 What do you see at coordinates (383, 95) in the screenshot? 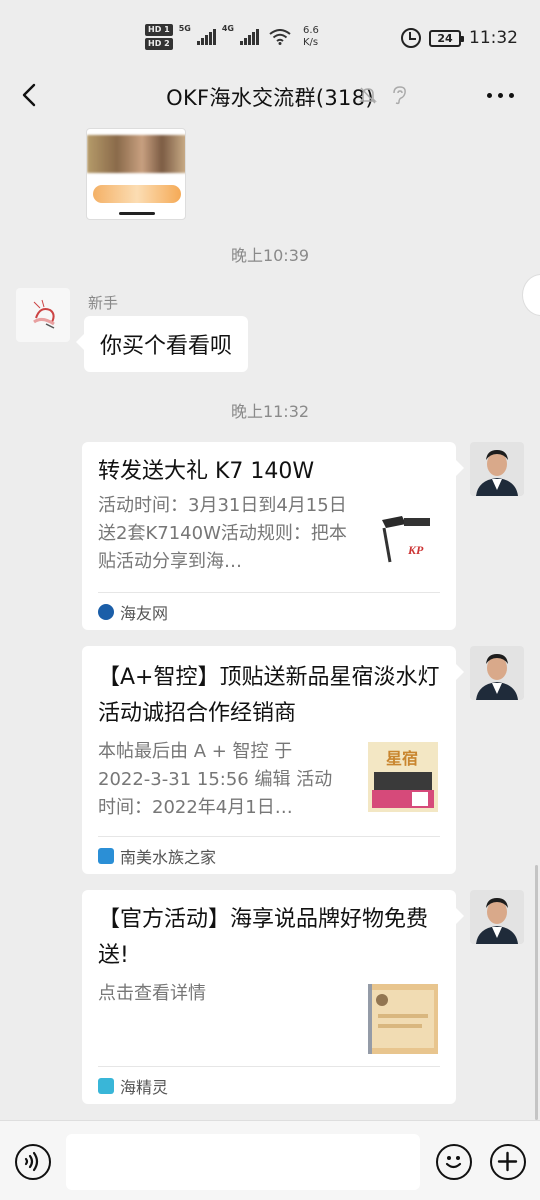
I see `title-status-icons` at bounding box center [383, 95].